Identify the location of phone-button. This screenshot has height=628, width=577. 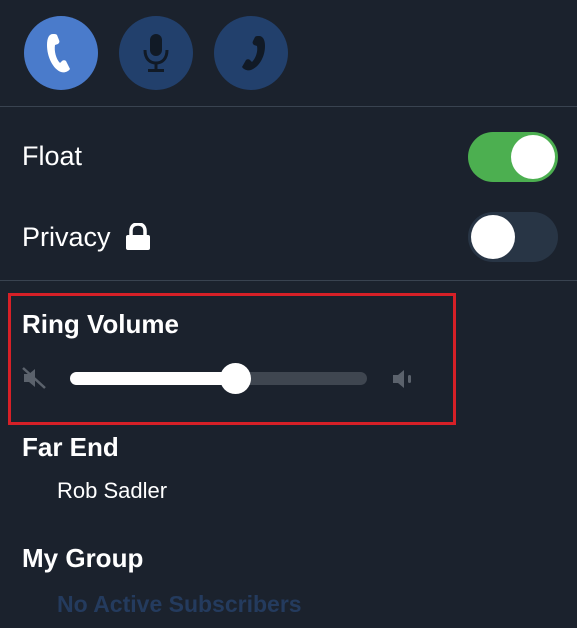
(251, 53).